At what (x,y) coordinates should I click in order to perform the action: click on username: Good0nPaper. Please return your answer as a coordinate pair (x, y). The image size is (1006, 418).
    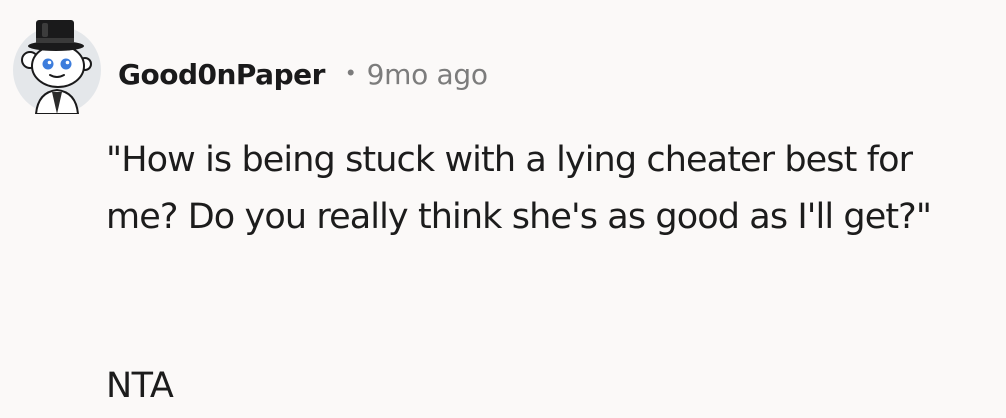
    Looking at the image, I should click on (221, 74).